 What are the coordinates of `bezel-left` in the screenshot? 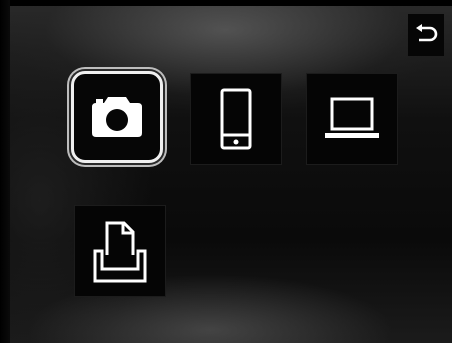 It's located at (5, 171).